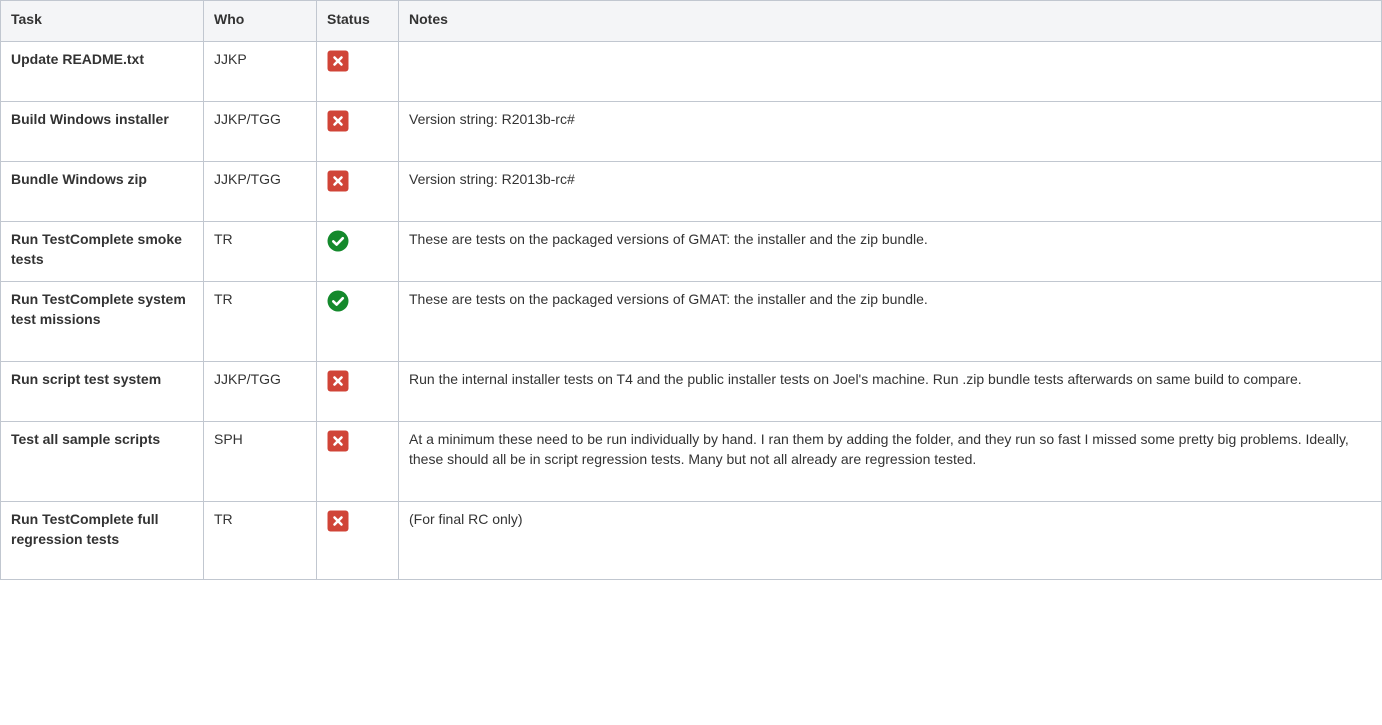  I want to click on task-cell: Build Windows installer, so click(102, 131).